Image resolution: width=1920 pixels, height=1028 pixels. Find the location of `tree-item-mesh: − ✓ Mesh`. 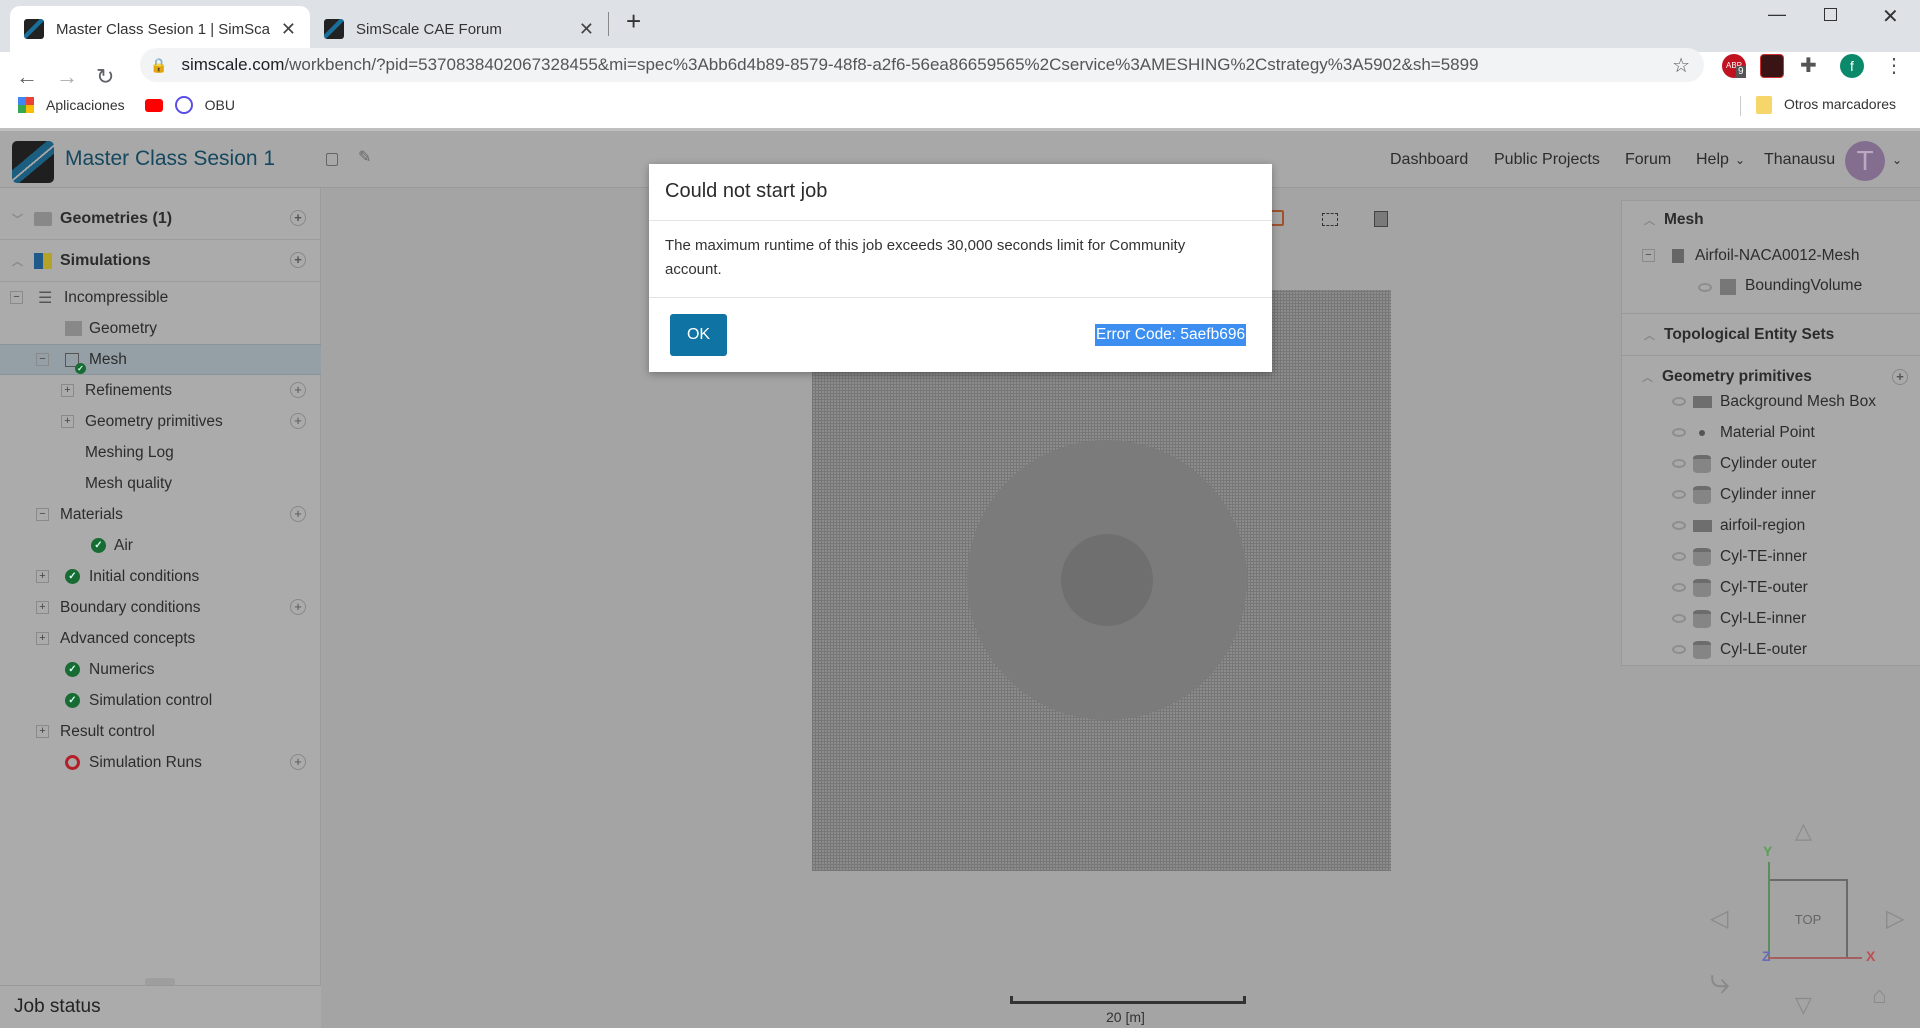

tree-item-mesh: − ✓ Mesh is located at coordinates (160, 359).